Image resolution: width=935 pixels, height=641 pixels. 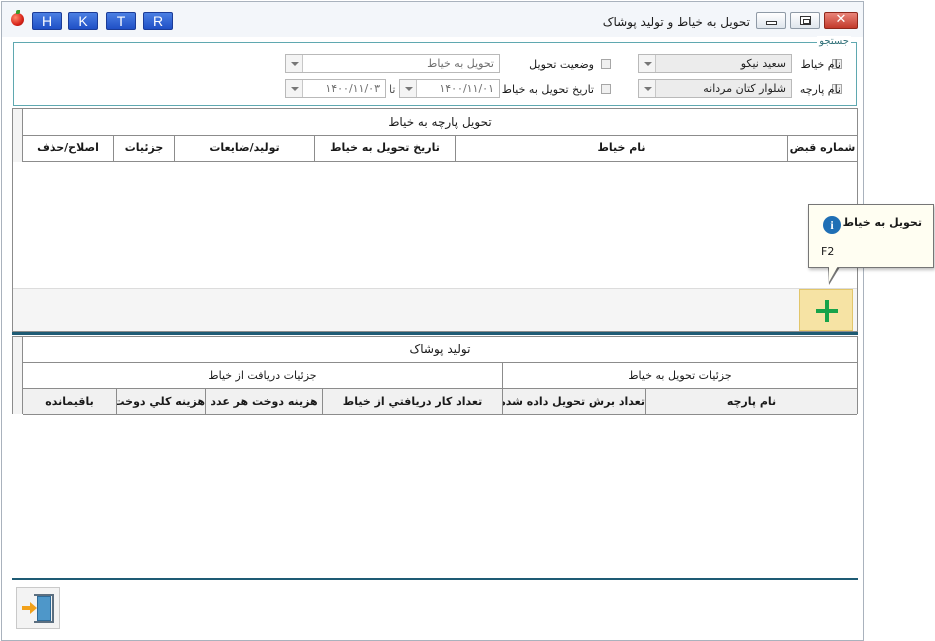 What do you see at coordinates (158, 21) in the screenshot?
I see `hotkey-r-button: R` at bounding box center [158, 21].